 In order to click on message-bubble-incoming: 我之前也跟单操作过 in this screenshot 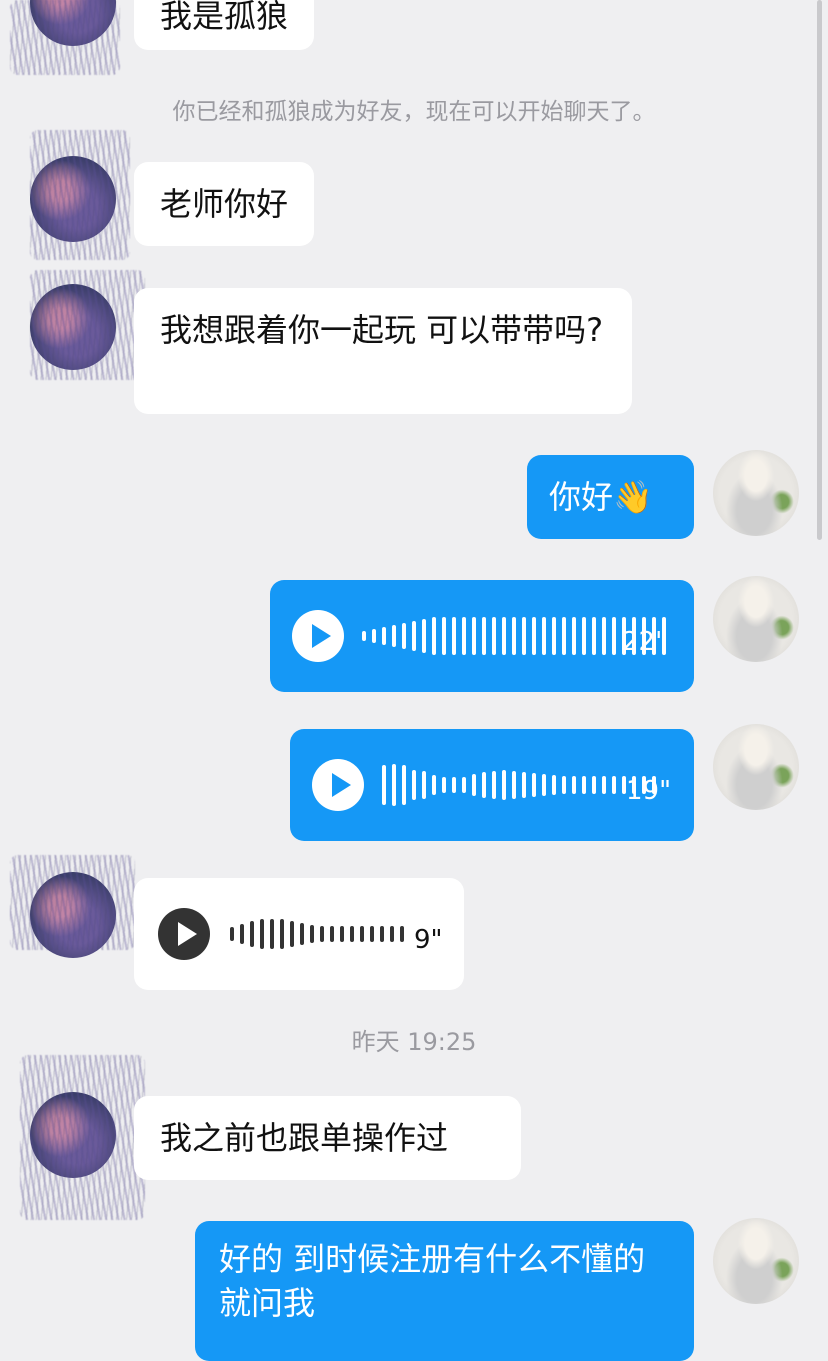, I will do `click(327, 1138)`.